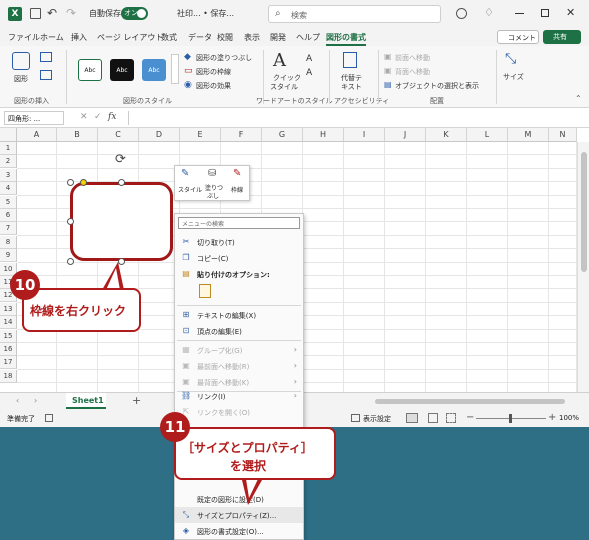 Image resolution: width=589 pixels, height=540 pixels. I want to click on callout-11-line1: ［サイズとプロパティ］, so click(247, 448).